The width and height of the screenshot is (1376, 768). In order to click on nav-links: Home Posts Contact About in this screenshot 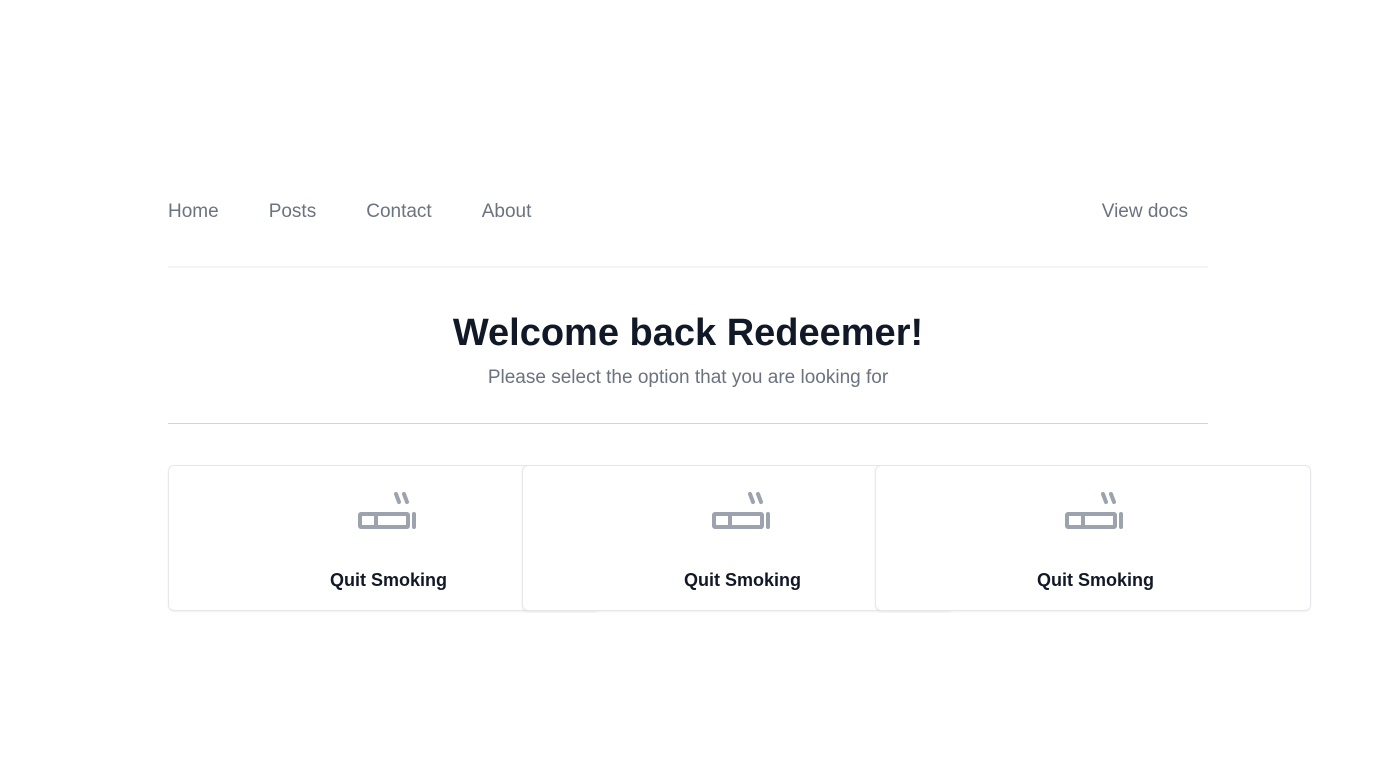, I will do `click(374, 212)`.